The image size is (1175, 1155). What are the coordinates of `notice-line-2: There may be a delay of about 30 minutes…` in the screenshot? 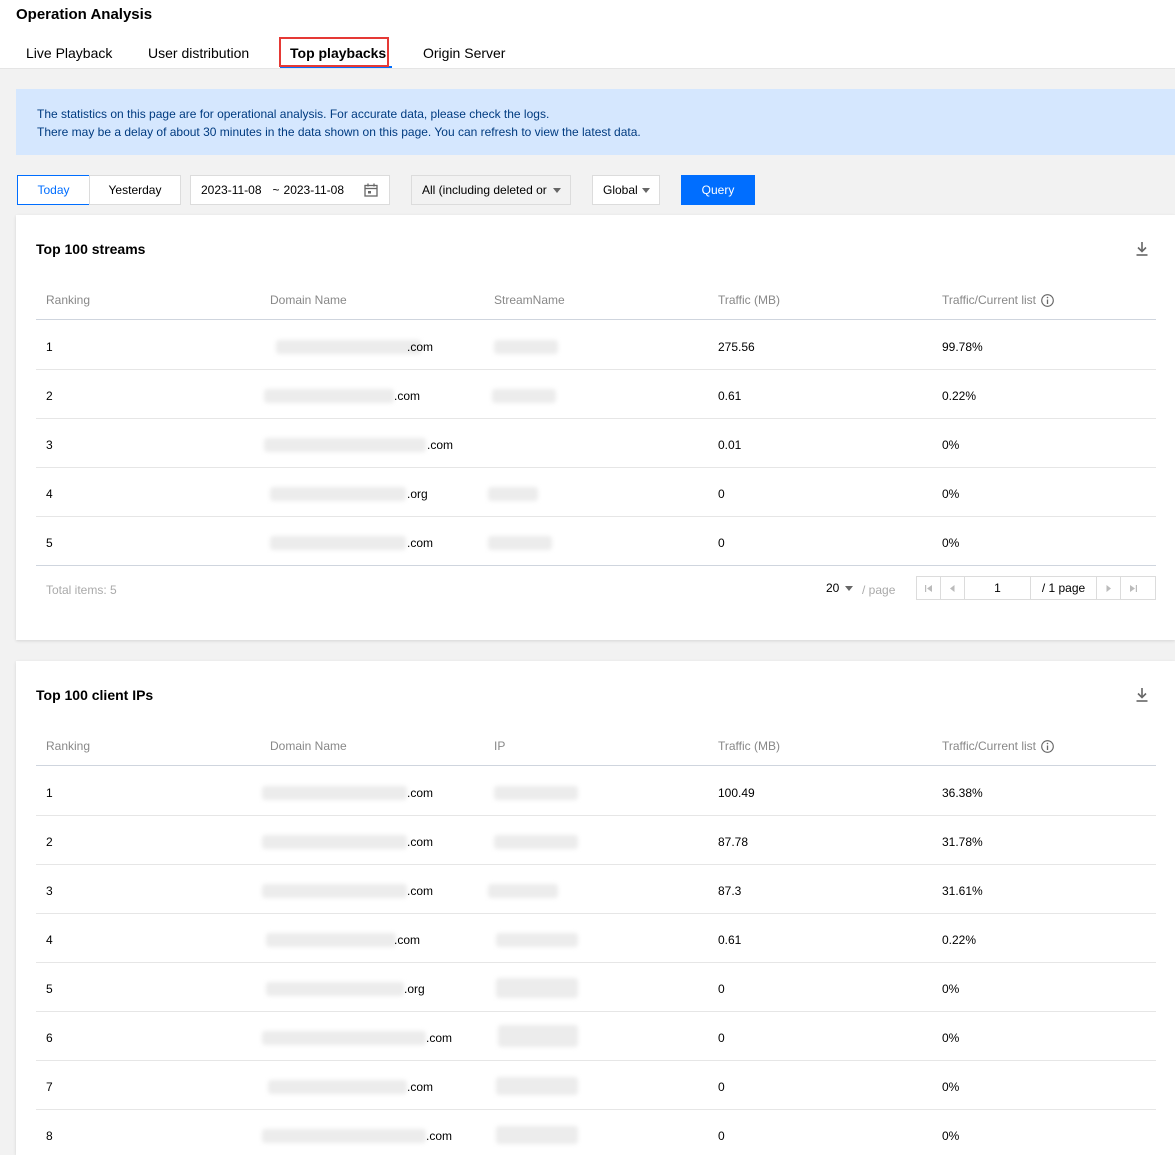 It's located at (339, 132).